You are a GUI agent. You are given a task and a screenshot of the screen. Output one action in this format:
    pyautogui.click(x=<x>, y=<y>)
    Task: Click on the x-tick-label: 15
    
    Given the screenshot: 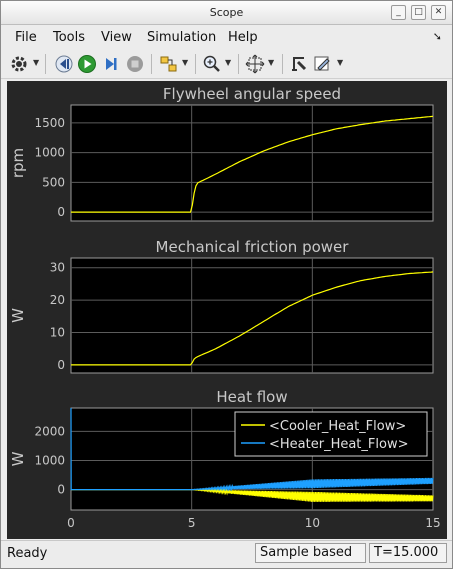 What is the action you would take?
    pyautogui.click(x=432, y=523)
    